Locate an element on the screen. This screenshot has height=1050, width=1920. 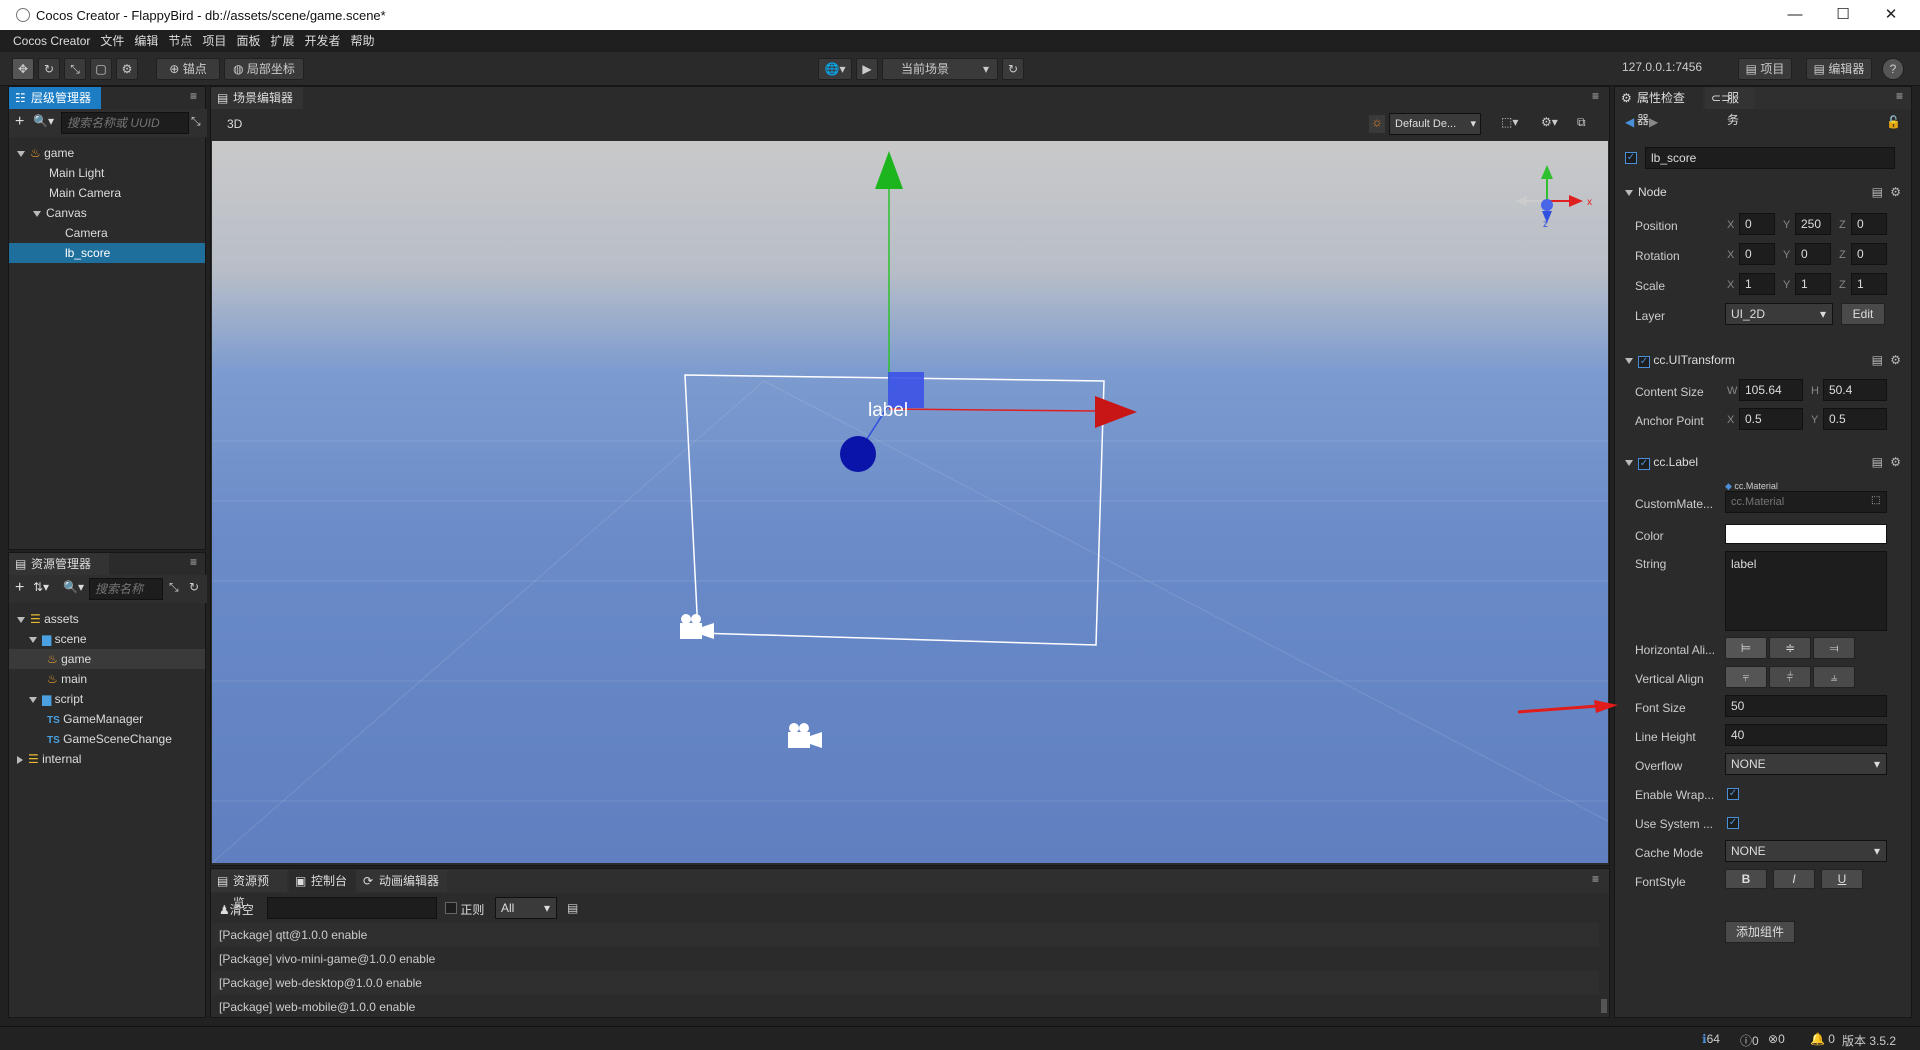
add-asset-icon: + is located at coordinates (19, 588).